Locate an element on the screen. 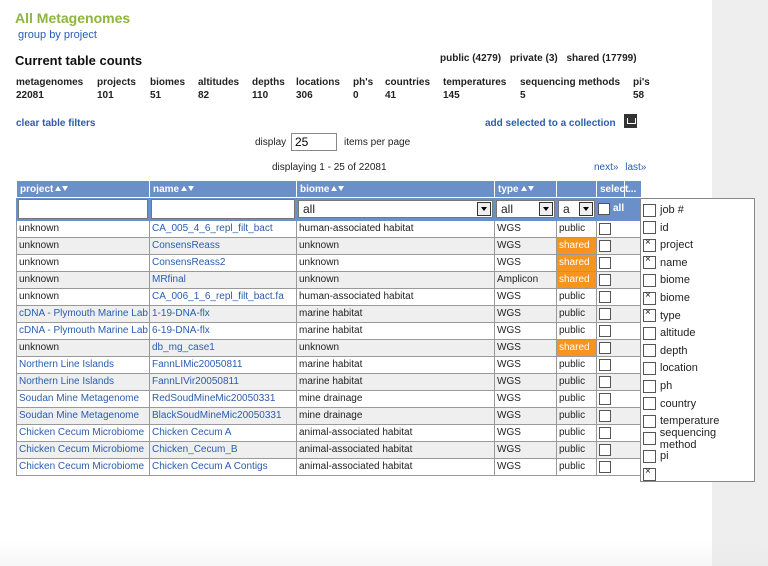 This screenshot has height=566, width=768. column-option: id is located at coordinates (656, 228).